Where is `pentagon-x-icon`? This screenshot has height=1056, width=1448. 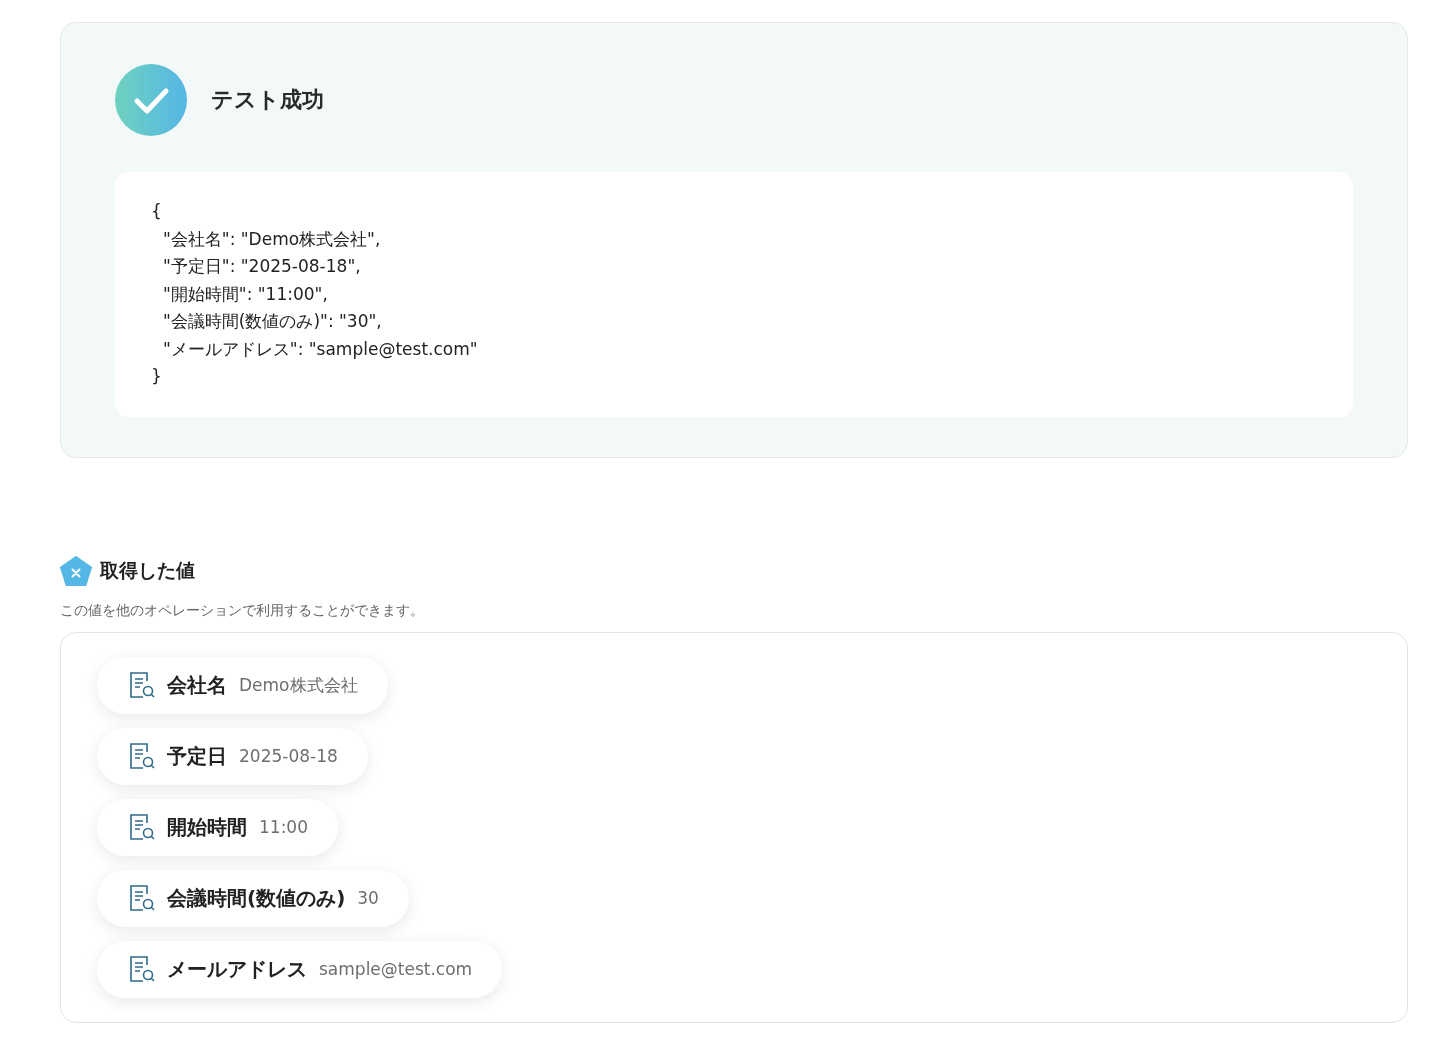 pentagon-x-icon is located at coordinates (76, 570).